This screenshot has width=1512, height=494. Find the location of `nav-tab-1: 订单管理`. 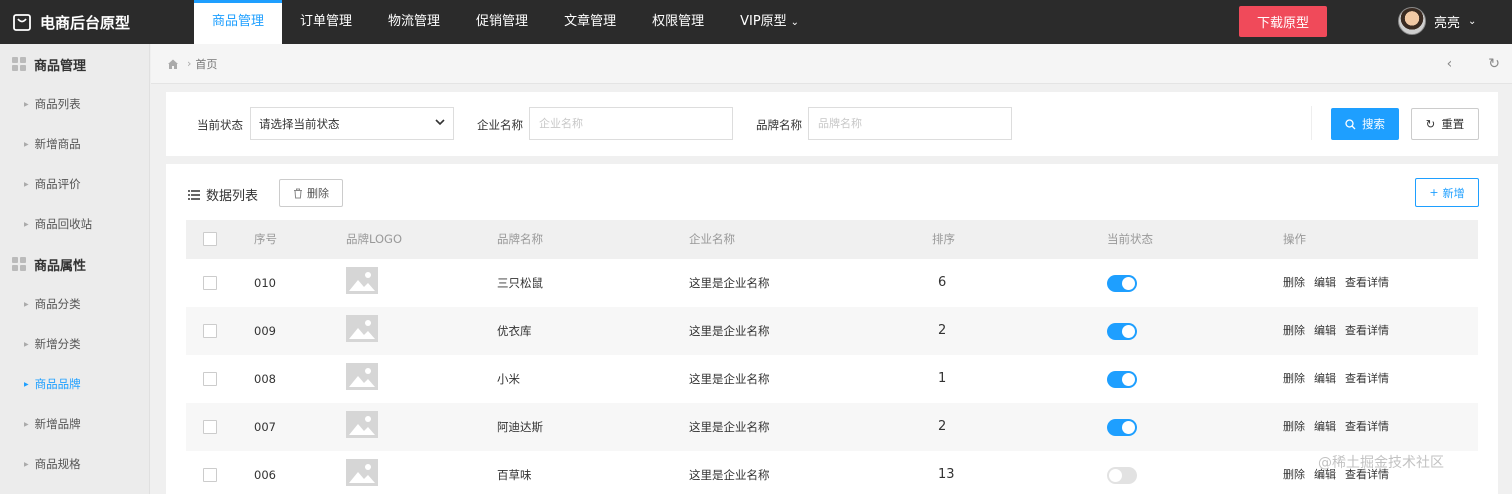

nav-tab-1: 订单管理 is located at coordinates (326, 22).